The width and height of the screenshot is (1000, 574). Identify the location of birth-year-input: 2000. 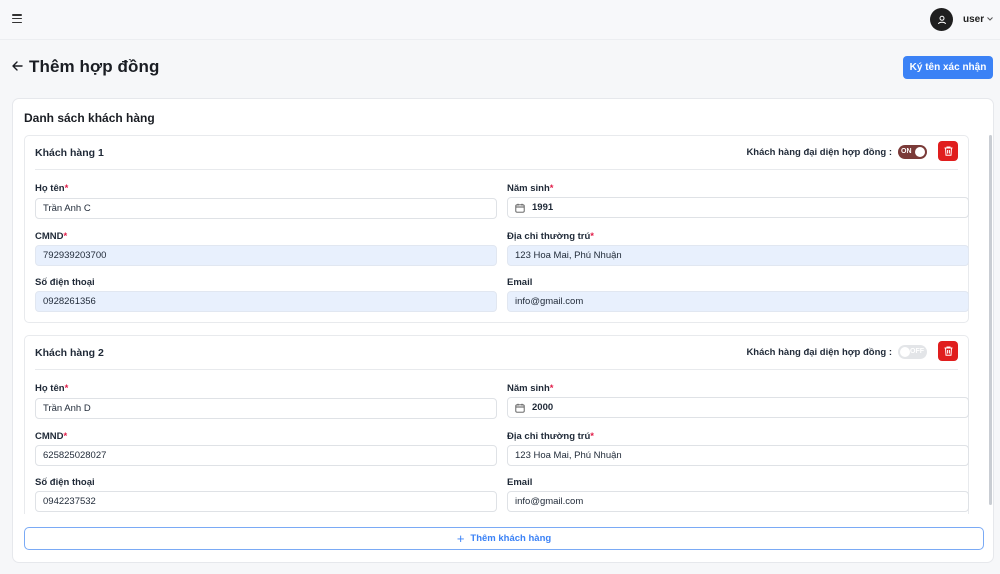
(738, 407).